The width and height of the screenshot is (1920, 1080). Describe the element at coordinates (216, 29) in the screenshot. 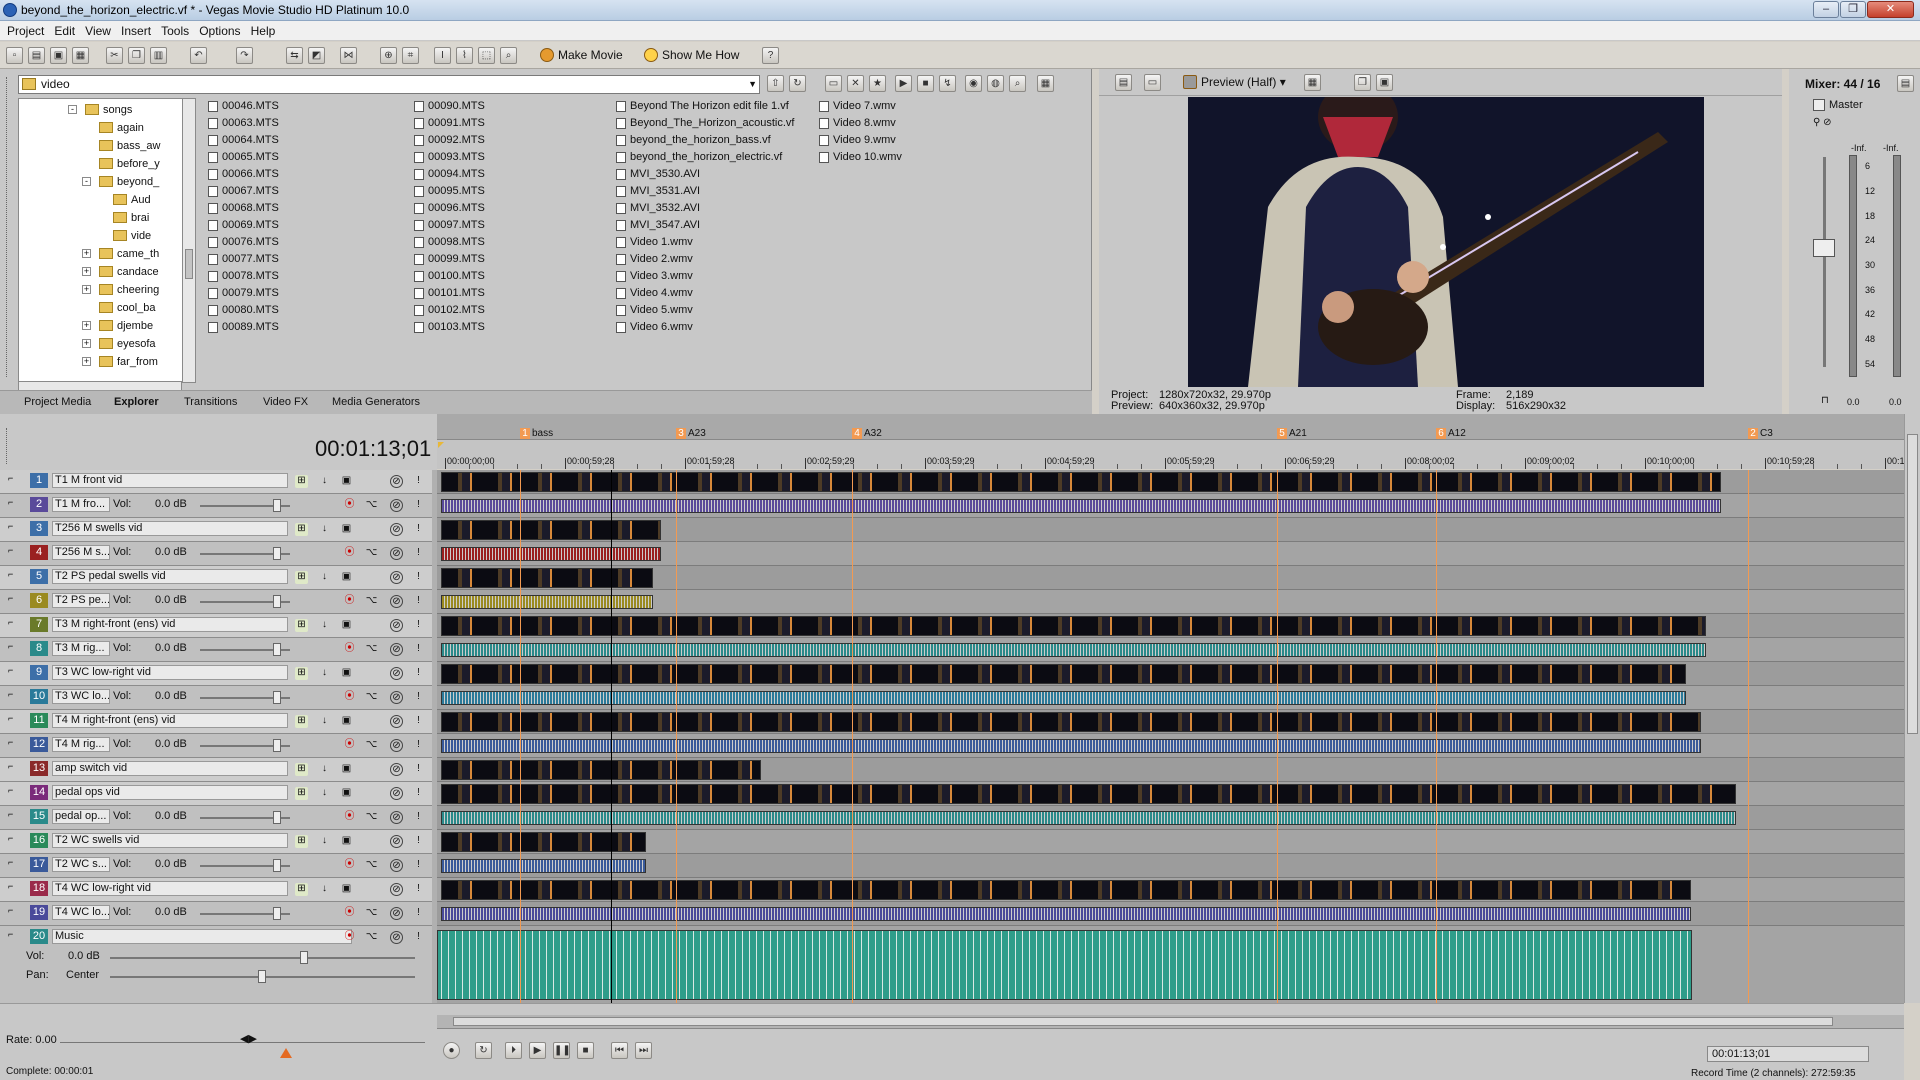

I see `menu-options: Options` at that location.